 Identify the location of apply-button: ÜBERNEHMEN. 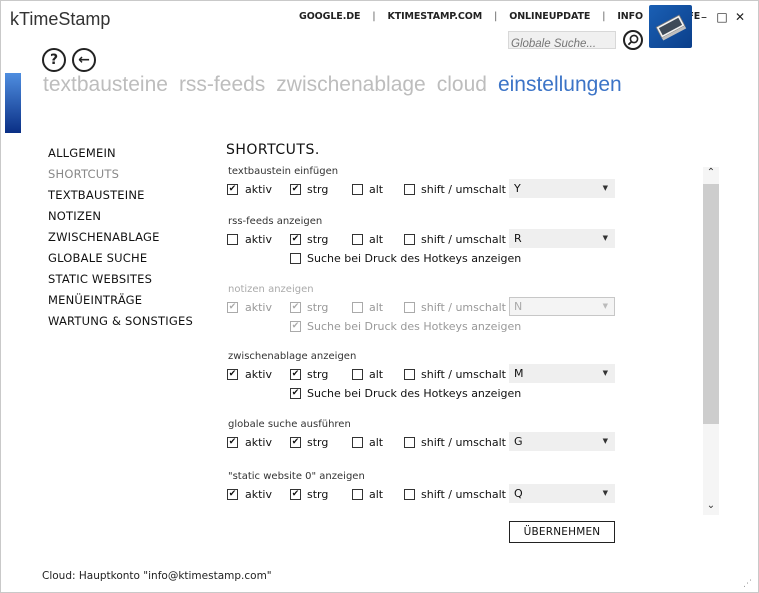
(562, 532).